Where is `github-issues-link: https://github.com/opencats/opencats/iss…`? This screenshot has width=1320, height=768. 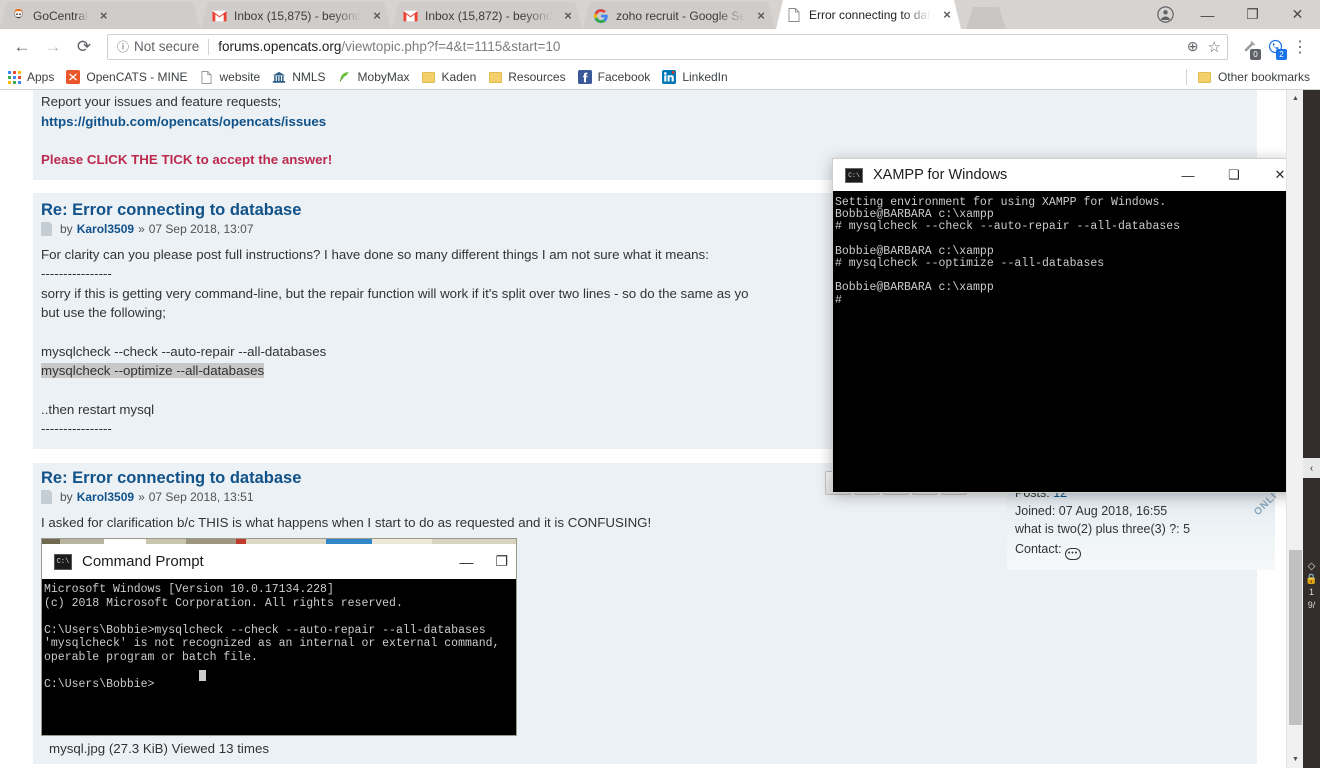 github-issues-link: https://github.com/opencats/opencats/iss… is located at coordinates (644, 122).